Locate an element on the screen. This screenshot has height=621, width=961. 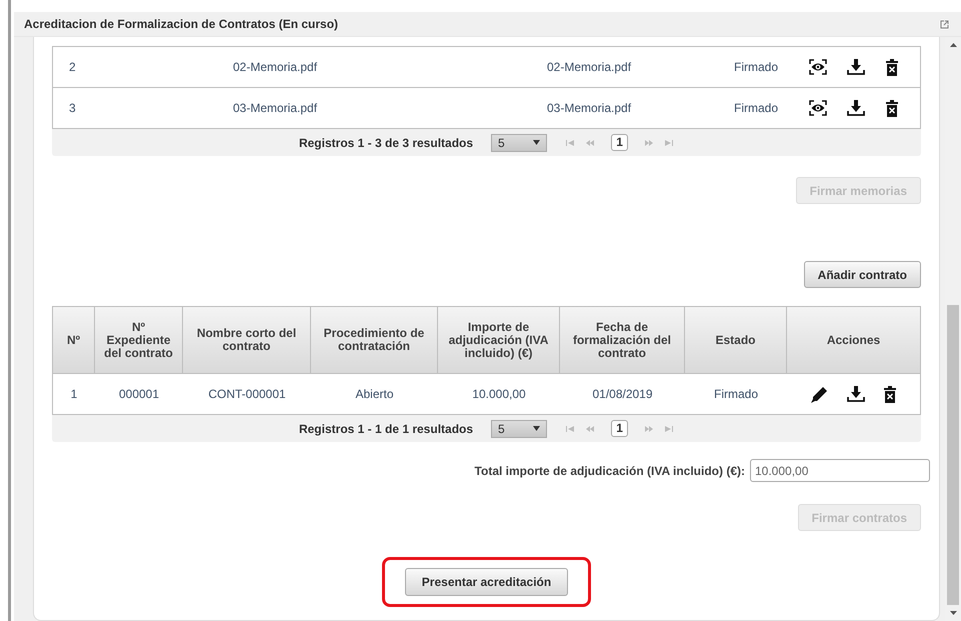
column-header: Procedimiento de contratación is located at coordinates (374, 340).